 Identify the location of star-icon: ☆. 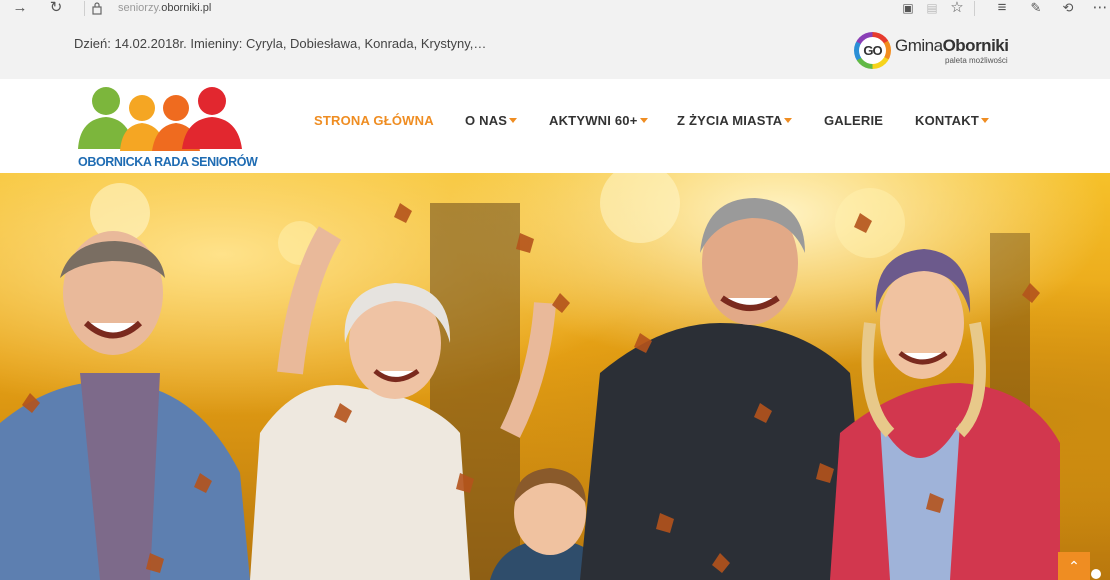
(957, 9).